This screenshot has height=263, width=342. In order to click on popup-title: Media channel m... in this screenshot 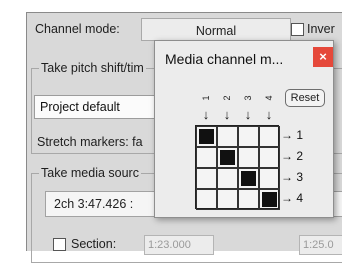, I will do `click(224, 59)`.